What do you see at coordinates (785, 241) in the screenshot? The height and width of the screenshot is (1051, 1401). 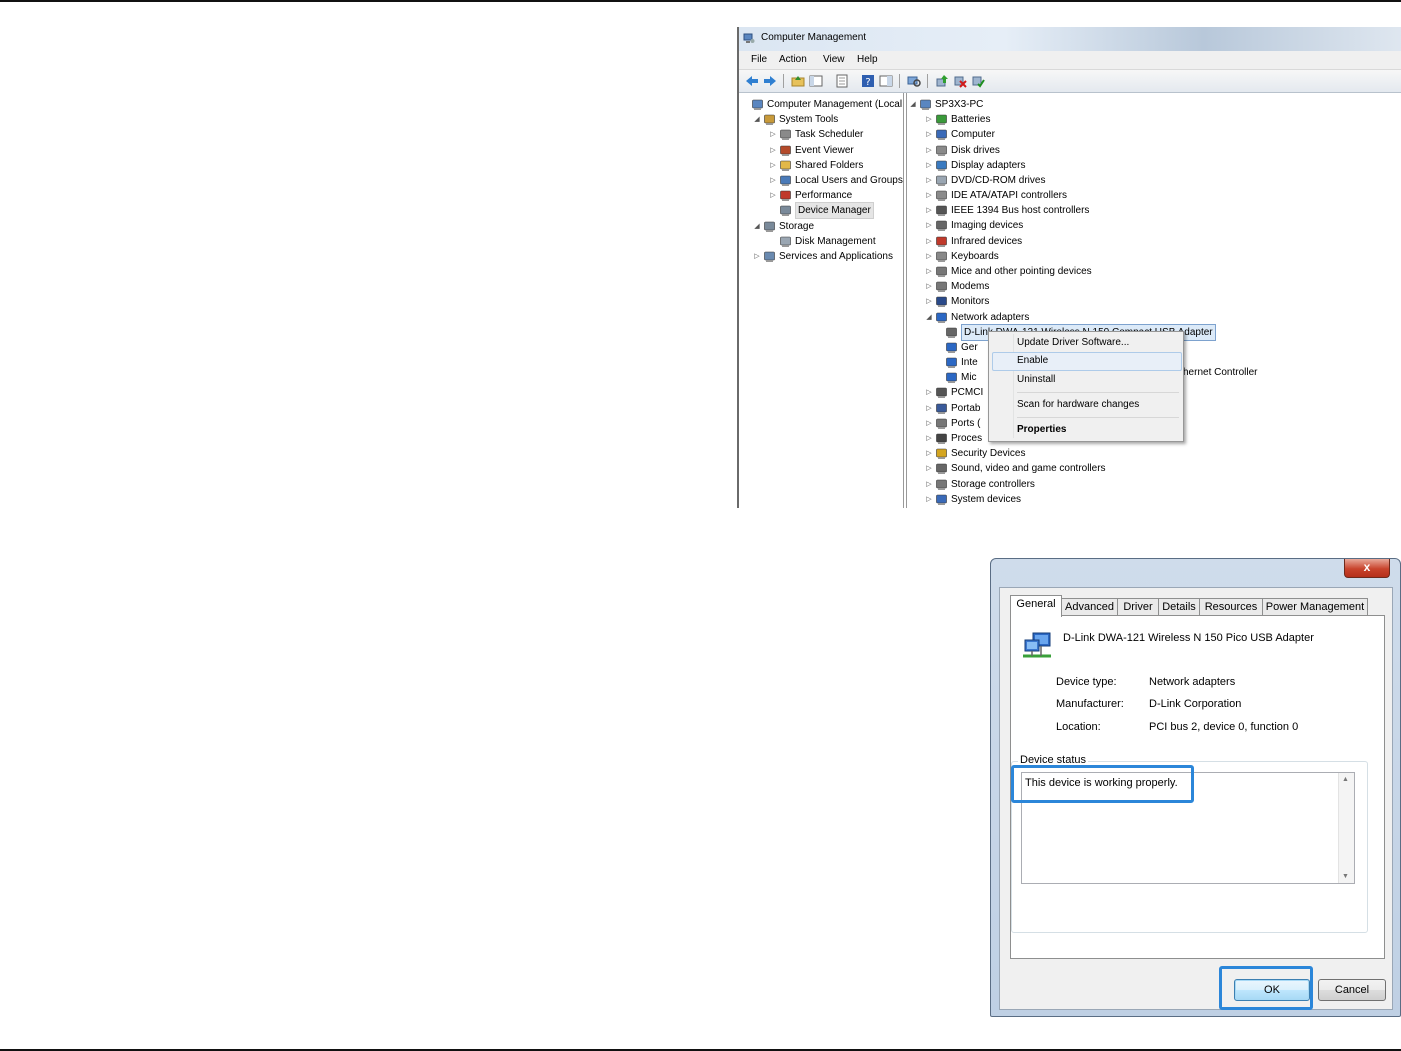 I see `disk-management-icon` at bounding box center [785, 241].